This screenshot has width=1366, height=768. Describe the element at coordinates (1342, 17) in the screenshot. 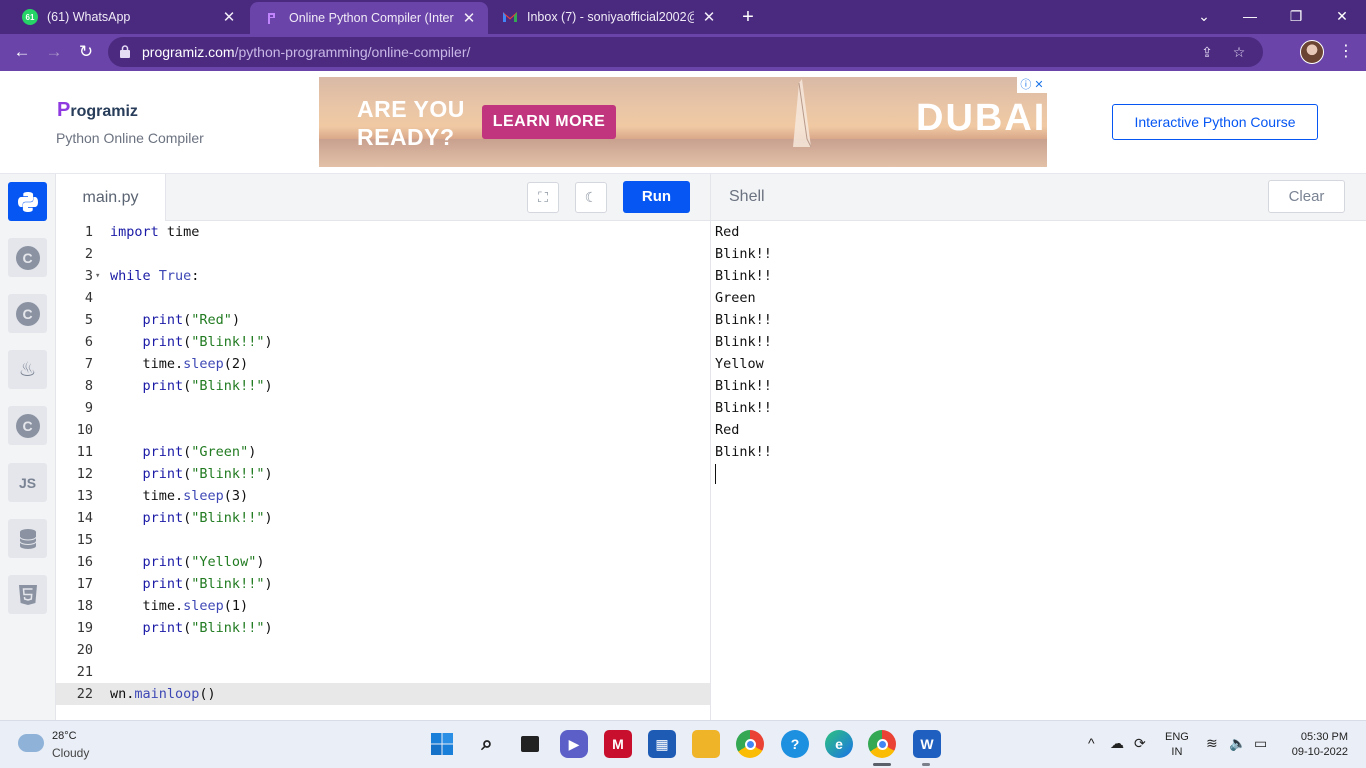

I see `close-window-icon: ✕` at that location.